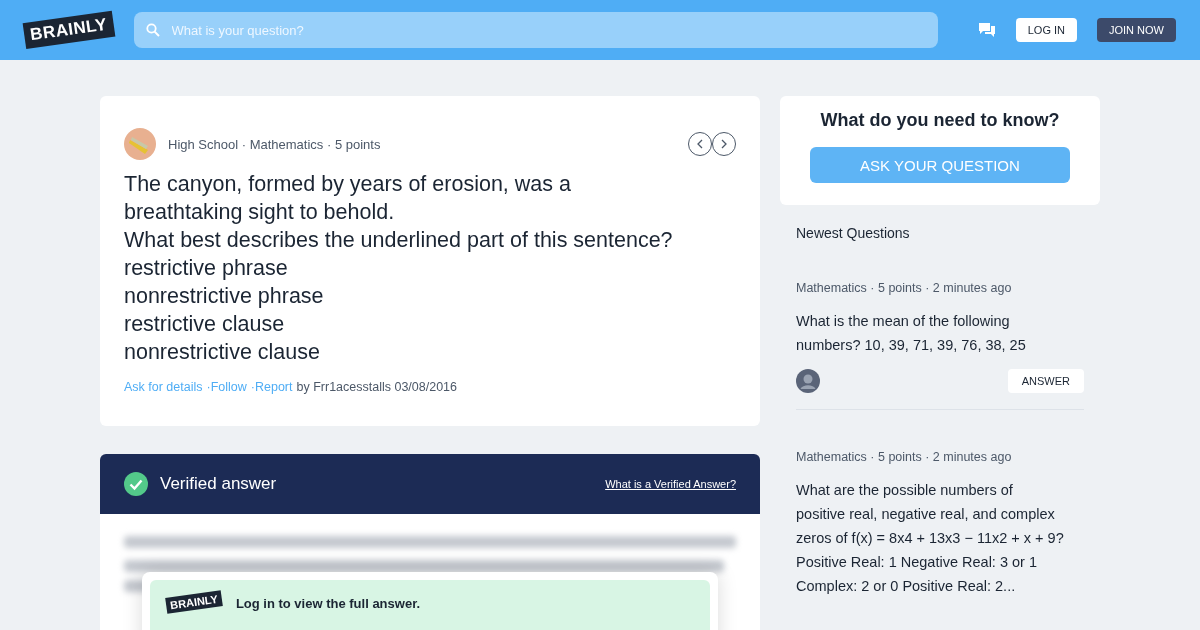  Describe the element at coordinates (152, 30) in the screenshot. I see `search-icon` at that location.